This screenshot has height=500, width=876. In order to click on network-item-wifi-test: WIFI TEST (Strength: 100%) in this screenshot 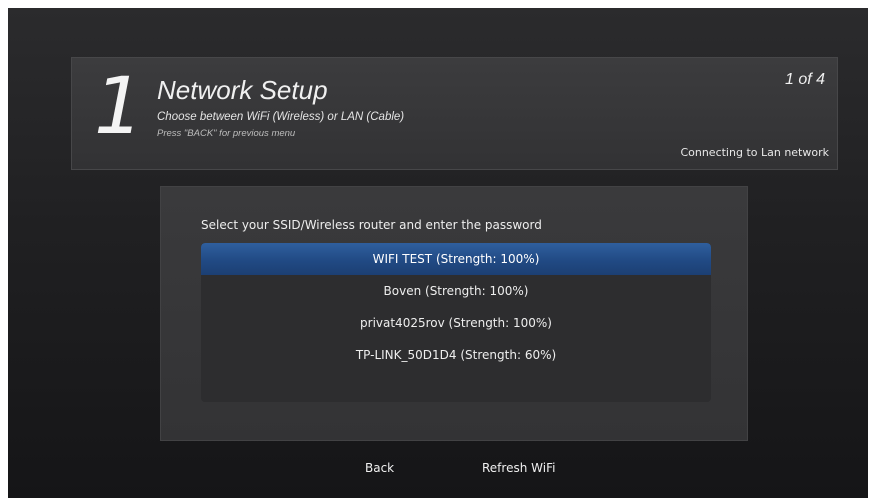, I will do `click(456, 259)`.